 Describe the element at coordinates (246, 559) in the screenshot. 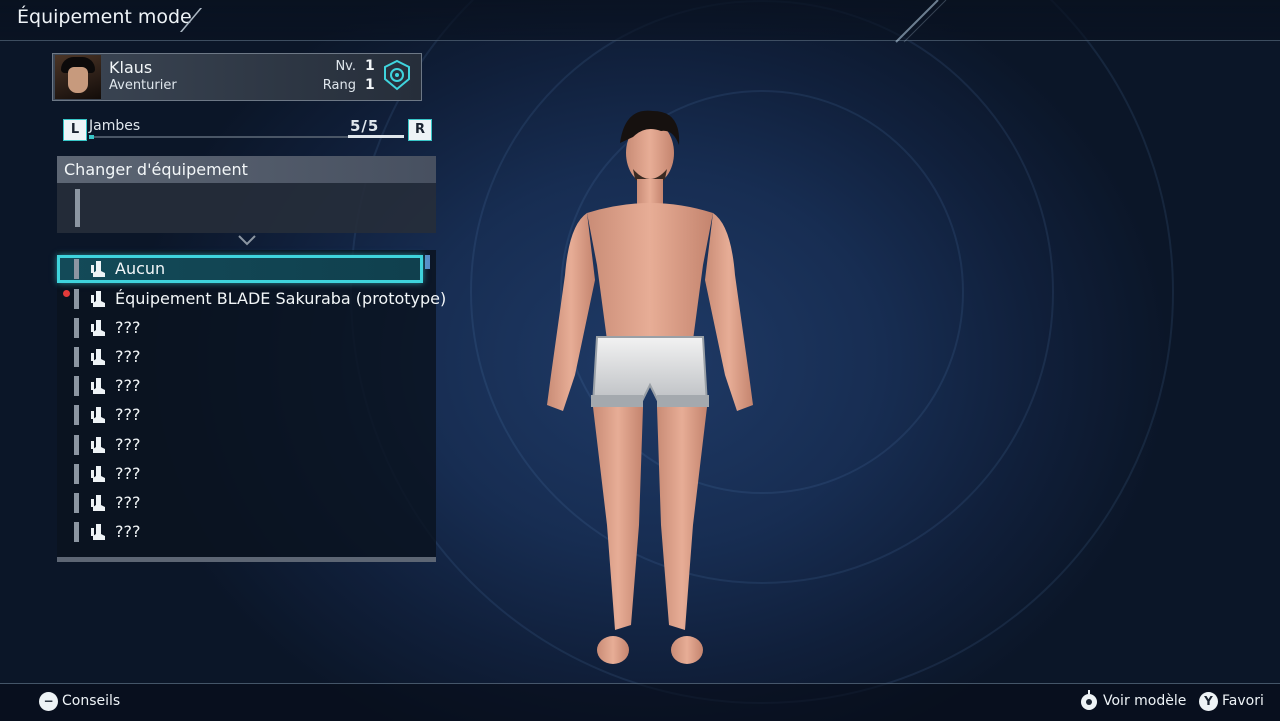

I see `list-footer-bar` at that location.